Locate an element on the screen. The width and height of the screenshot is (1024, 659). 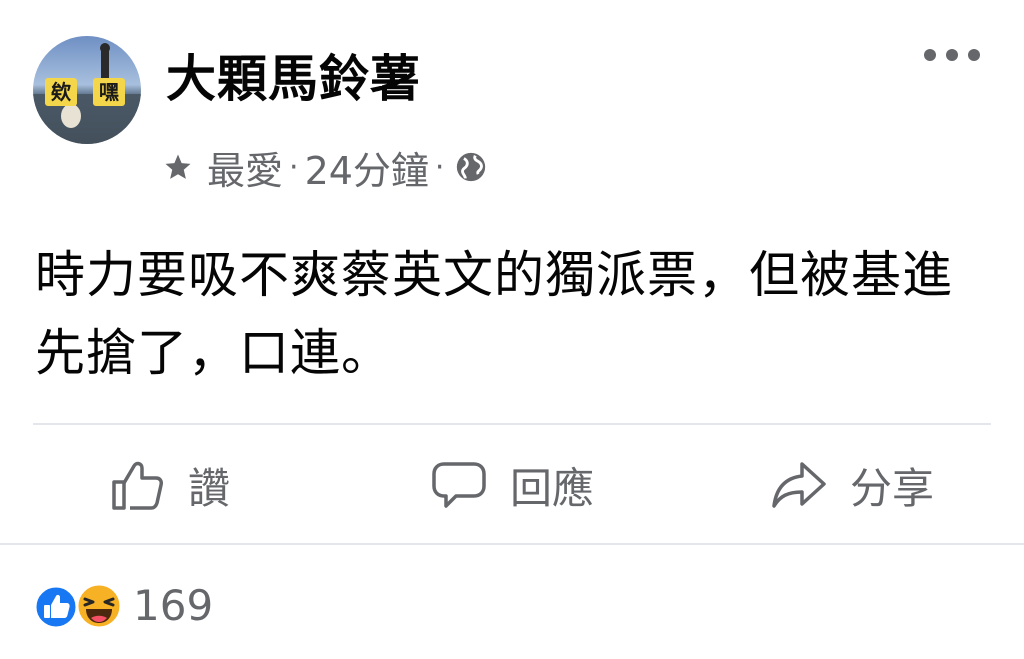
reaction-icons is located at coordinates (79, 606).